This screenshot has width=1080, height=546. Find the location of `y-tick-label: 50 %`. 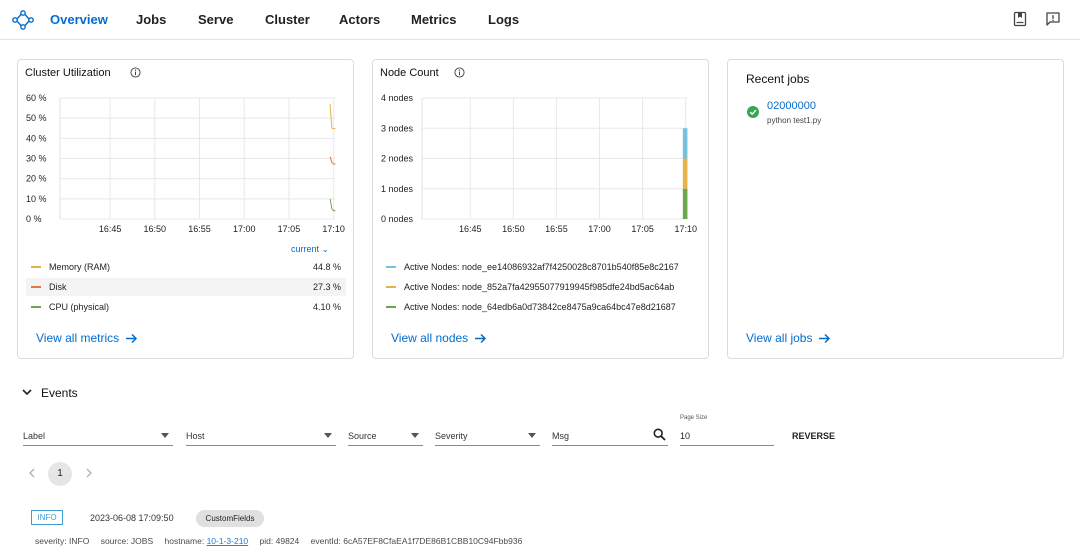

y-tick-label: 50 % is located at coordinates (36, 118).